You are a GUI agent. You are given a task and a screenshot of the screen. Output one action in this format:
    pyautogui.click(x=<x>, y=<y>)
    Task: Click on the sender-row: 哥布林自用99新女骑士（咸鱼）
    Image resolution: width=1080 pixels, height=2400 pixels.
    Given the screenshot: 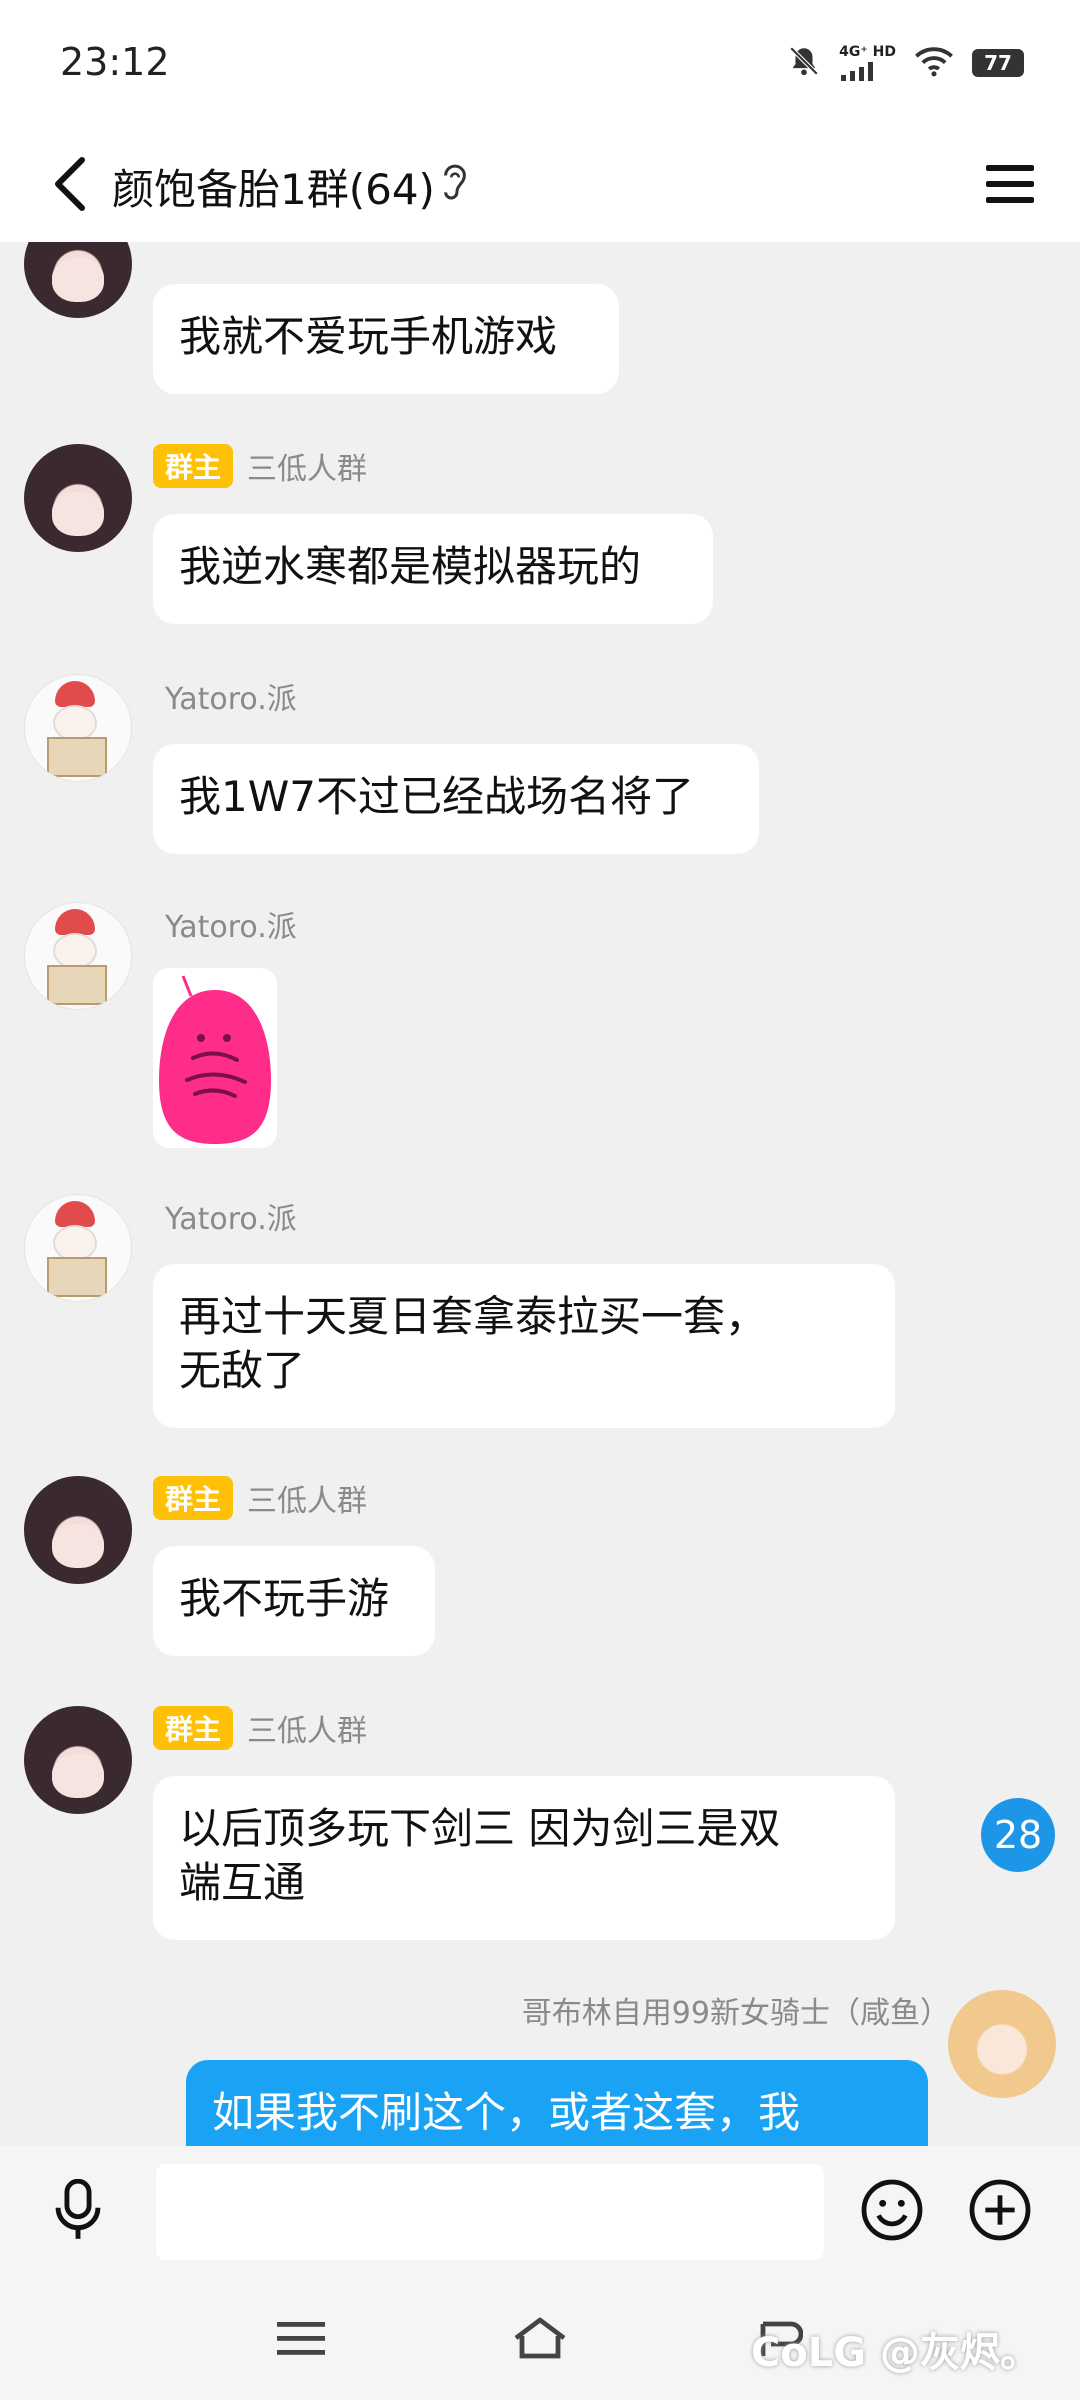 What is the action you would take?
    pyautogui.click(x=736, y=2010)
    